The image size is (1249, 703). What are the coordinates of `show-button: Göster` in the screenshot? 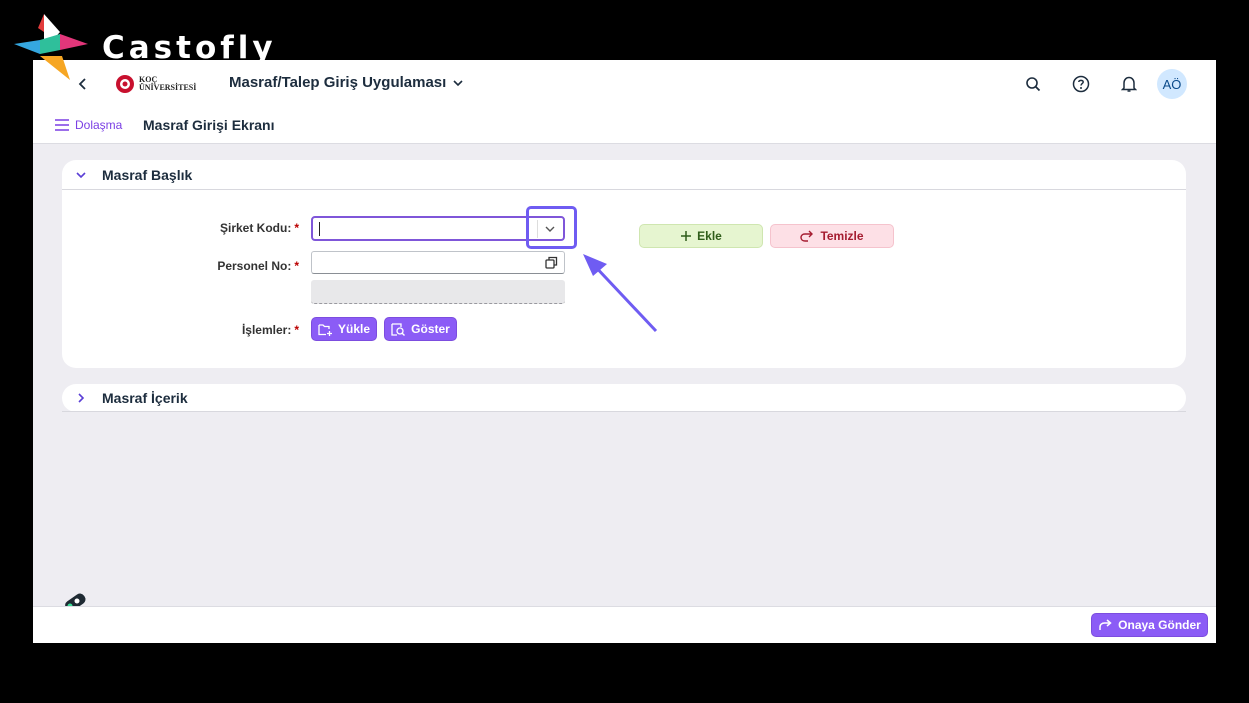 It's located at (420, 329).